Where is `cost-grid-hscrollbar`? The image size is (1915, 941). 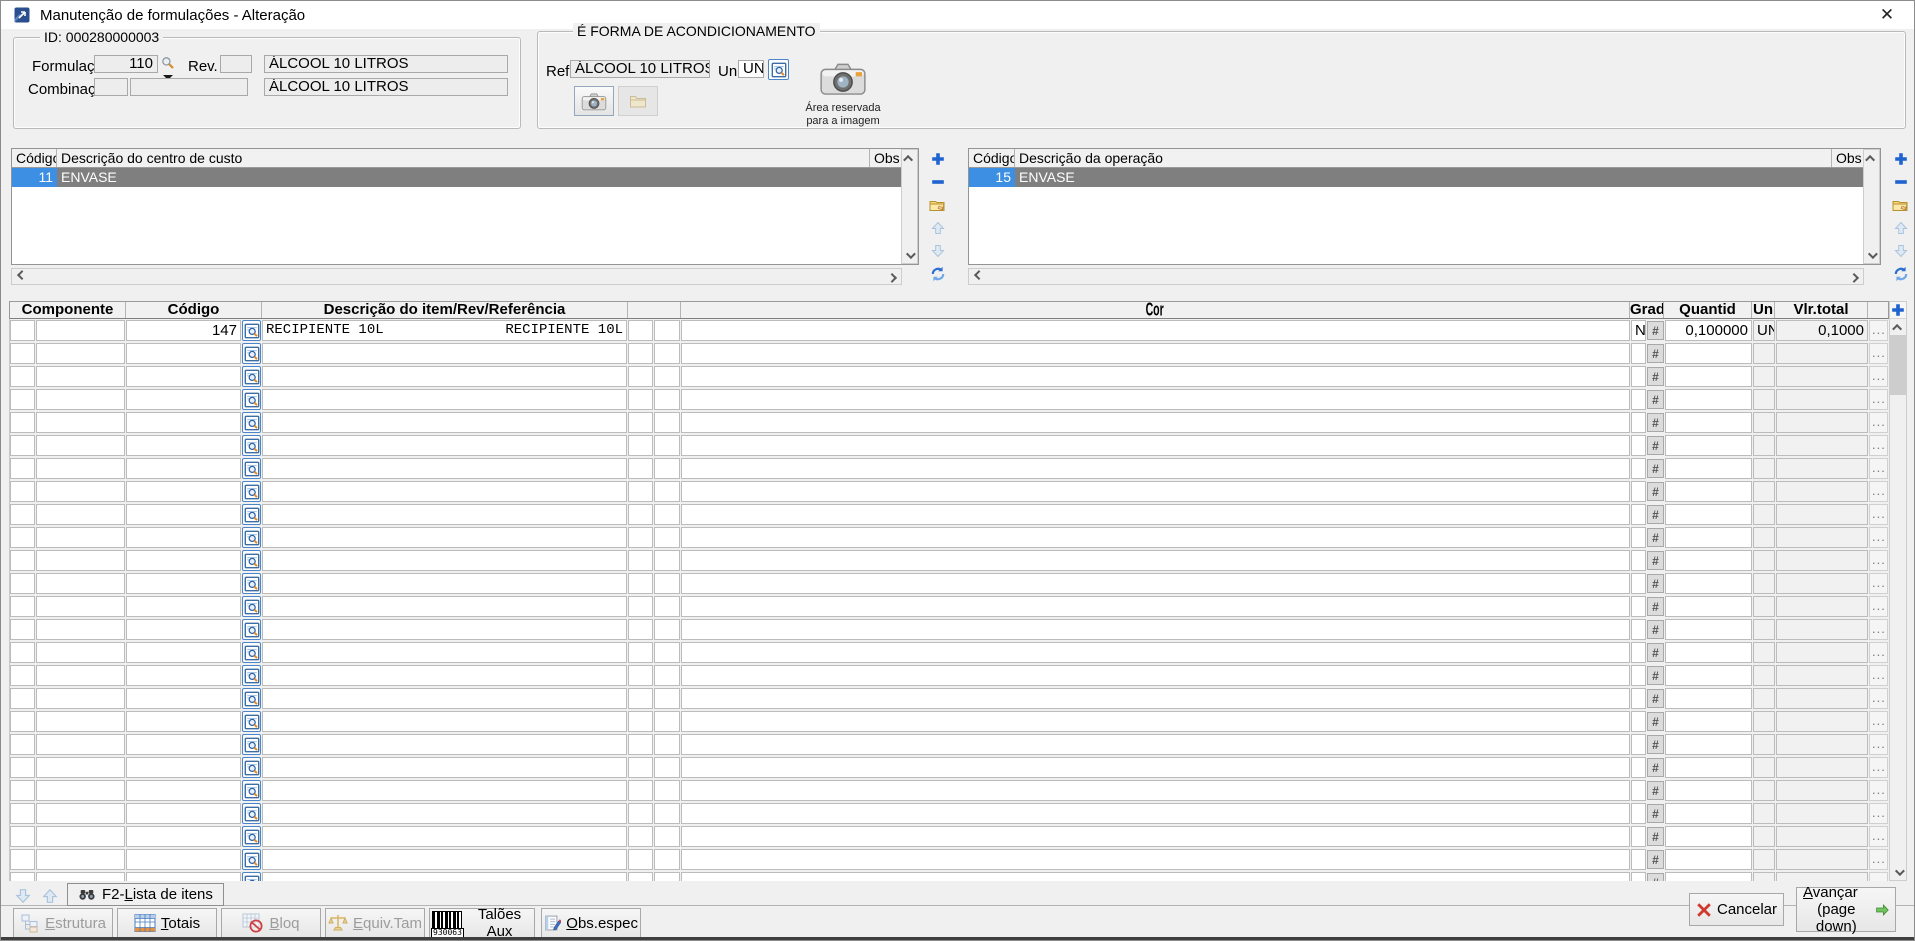 cost-grid-hscrollbar is located at coordinates (456, 276).